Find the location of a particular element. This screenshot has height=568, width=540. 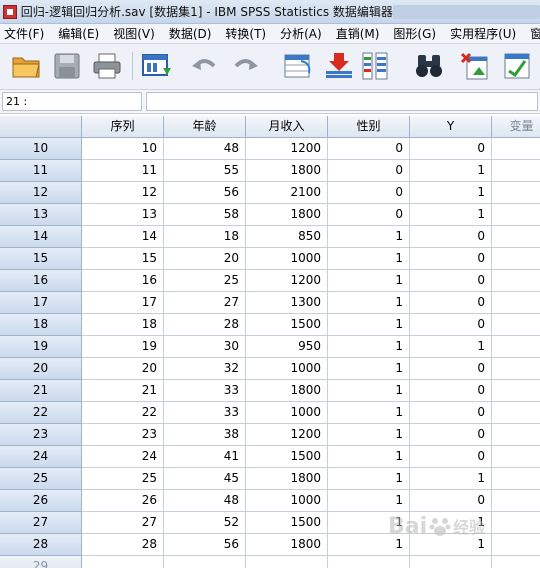

row-number: 26 is located at coordinates (41, 501).